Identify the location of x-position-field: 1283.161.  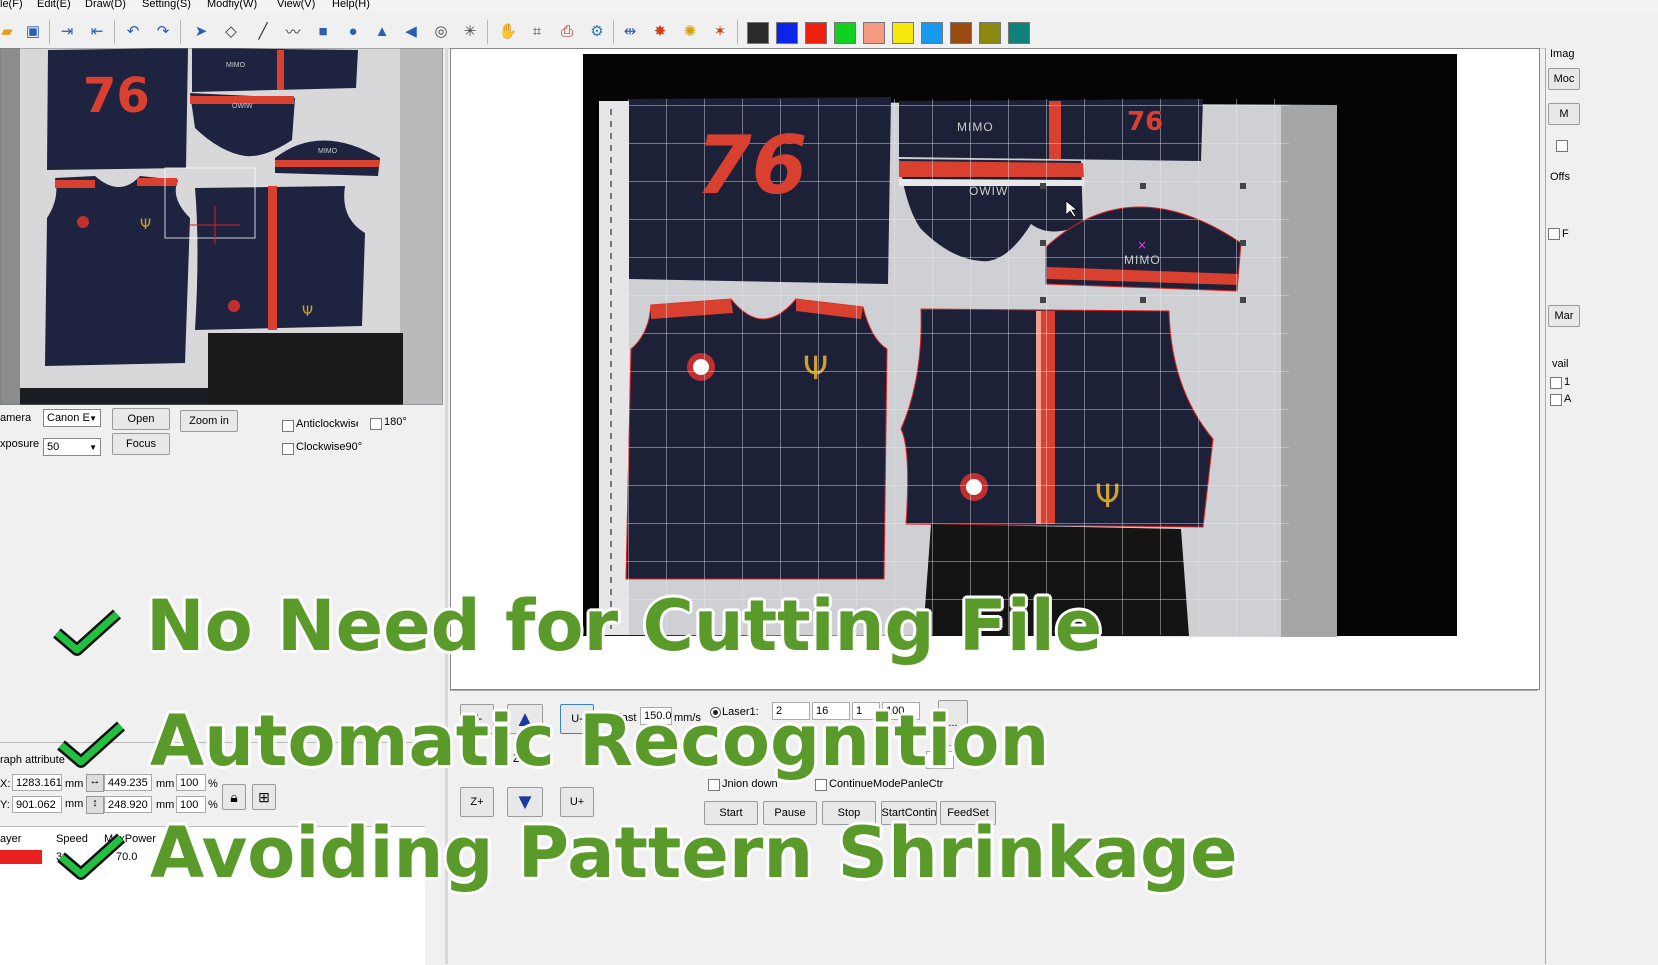
(37, 782).